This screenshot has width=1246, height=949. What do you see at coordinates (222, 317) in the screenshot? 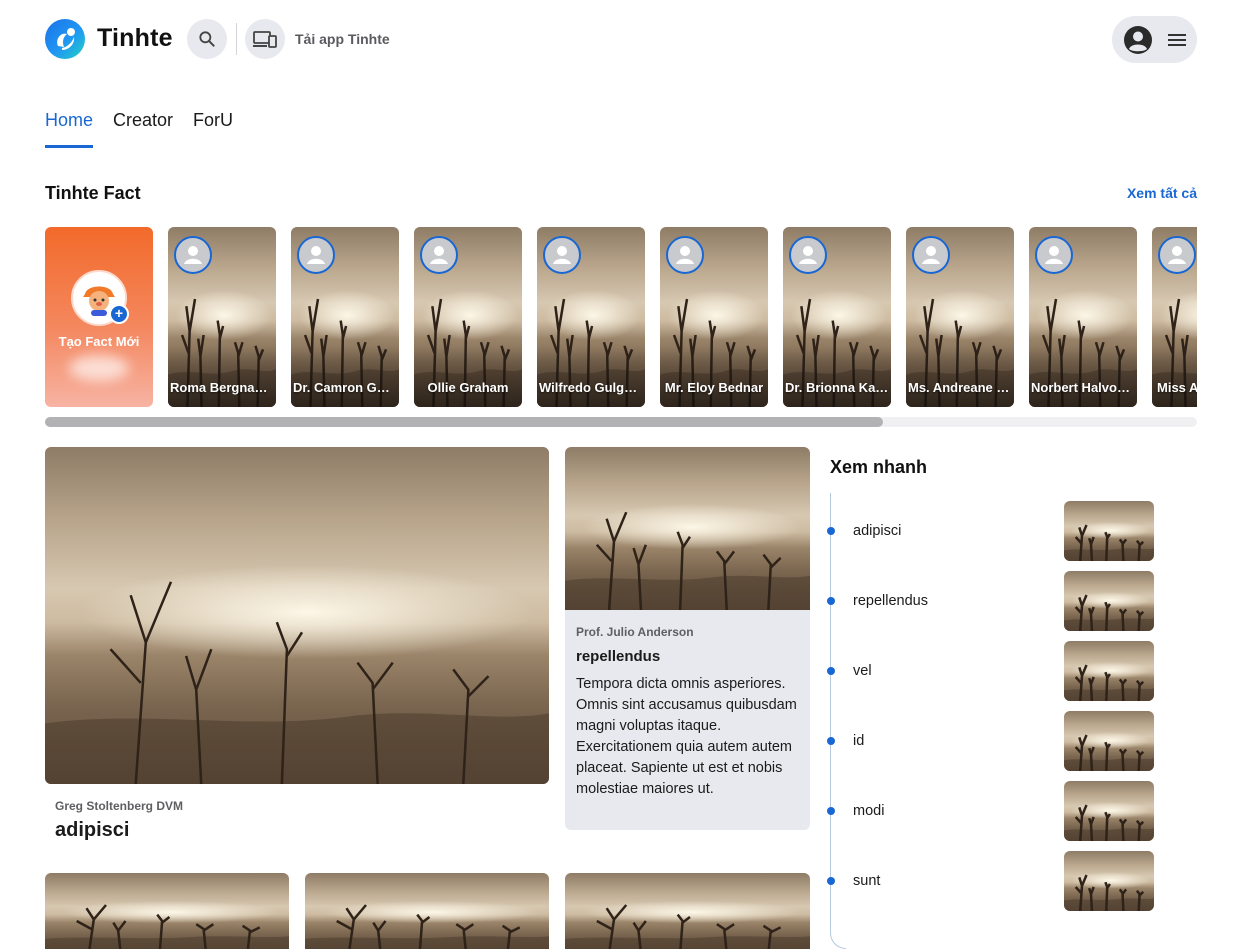
I see `fact-card: Roma Bergnaum` at bounding box center [222, 317].